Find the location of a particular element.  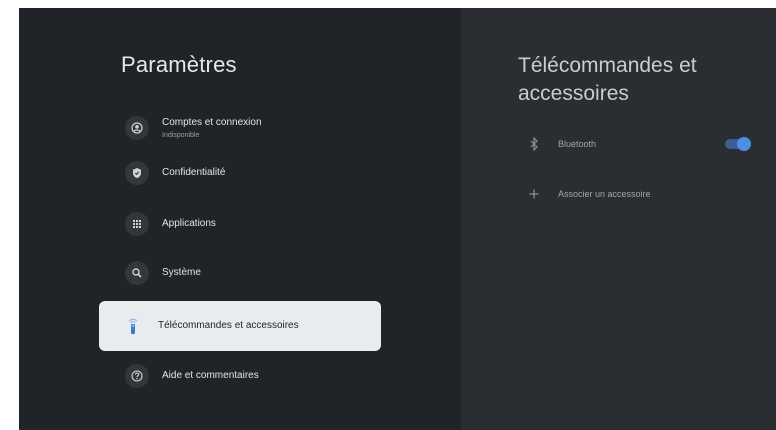

menu-item-label: Aide et commentaires is located at coordinates (210, 375).